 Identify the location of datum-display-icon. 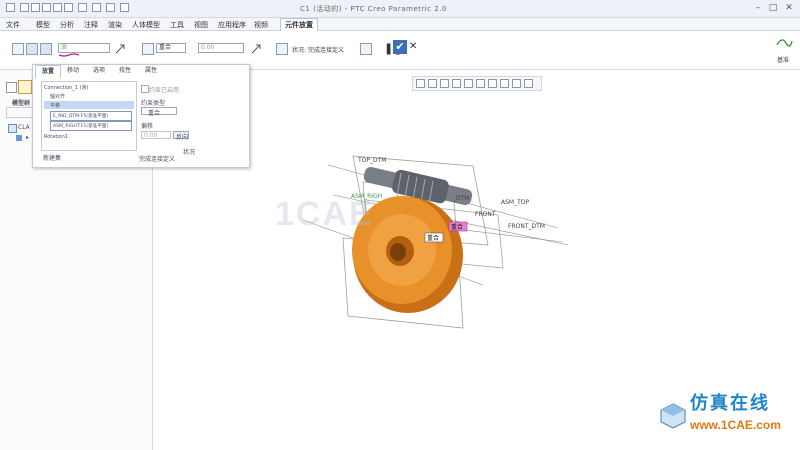
(504, 83).